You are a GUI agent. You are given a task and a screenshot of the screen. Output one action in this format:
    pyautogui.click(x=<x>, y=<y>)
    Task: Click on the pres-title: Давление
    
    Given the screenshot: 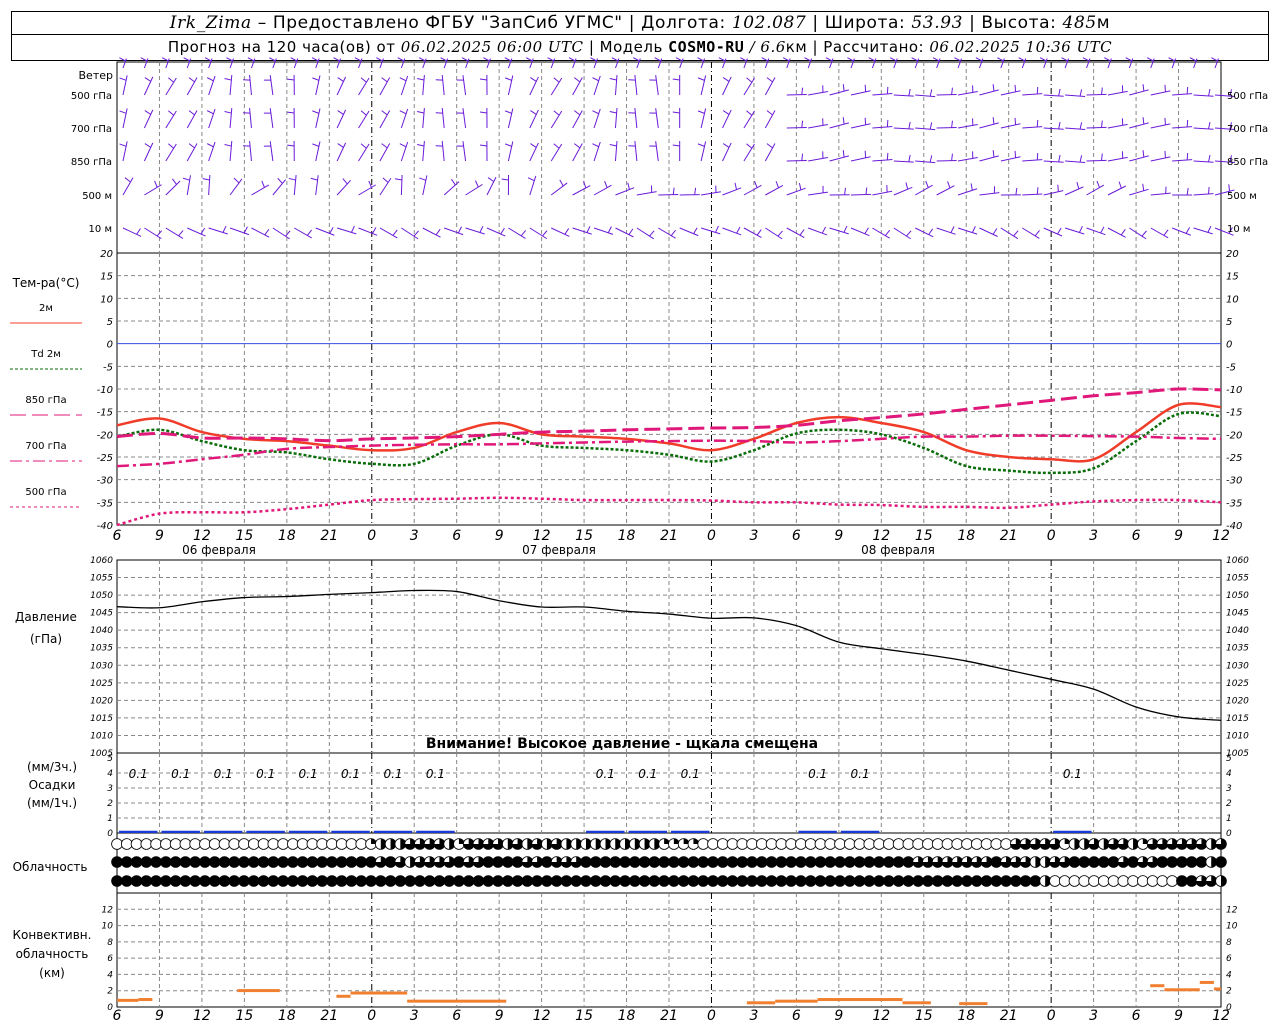 What is the action you would take?
    pyautogui.click(x=46, y=617)
    